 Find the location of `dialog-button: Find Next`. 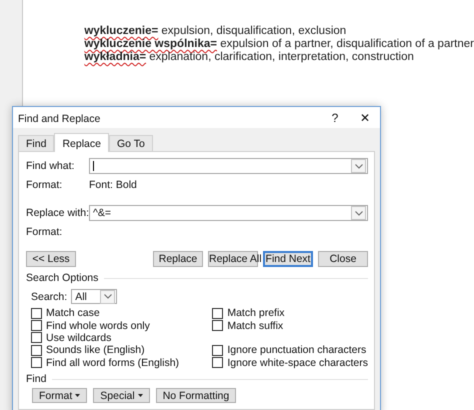

dialog-button: Find Next is located at coordinates (288, 259).